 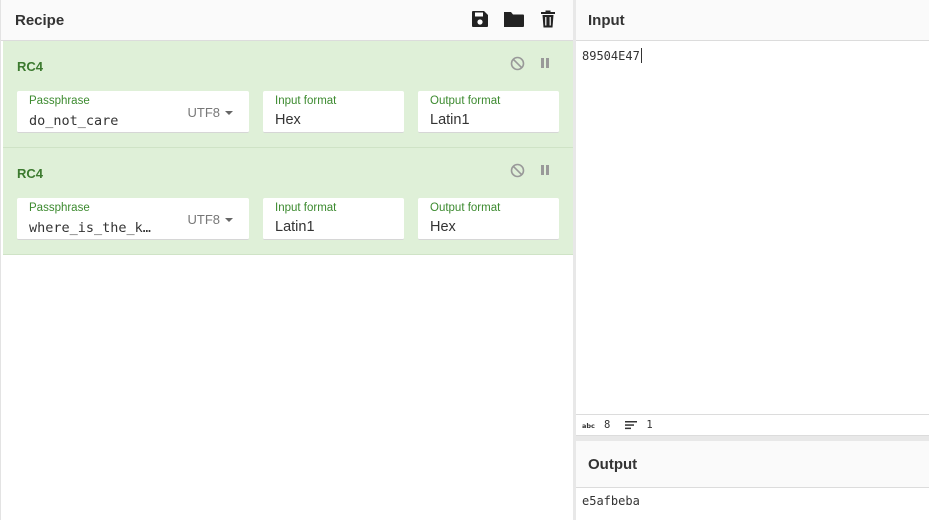 What do you see at coordinates (443, 227) in the screenshot?
I see `output-format-value: Hex` at bounding box center [443, 227].